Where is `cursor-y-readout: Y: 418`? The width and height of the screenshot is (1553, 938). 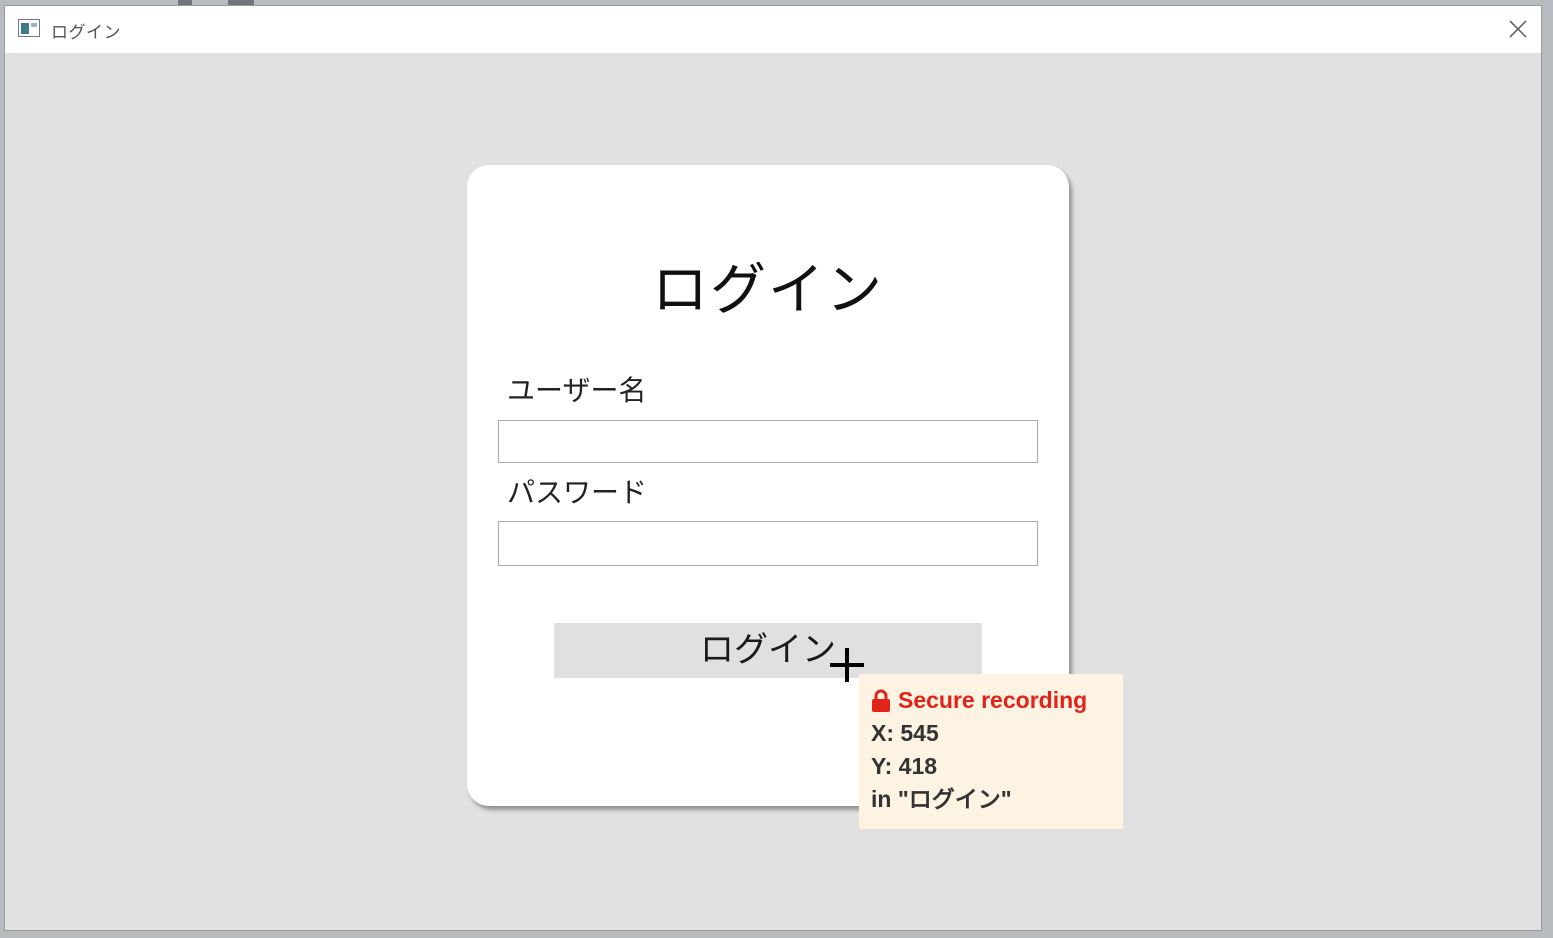 cursor-y-readout: Y: 418 is located at coordinates (904, 766).